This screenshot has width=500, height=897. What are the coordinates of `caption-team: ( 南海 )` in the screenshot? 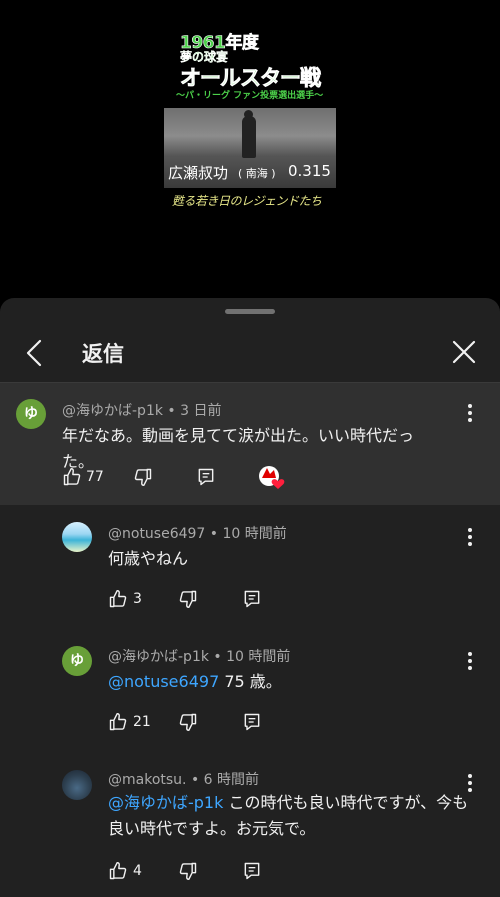 It's located at (257, 173).